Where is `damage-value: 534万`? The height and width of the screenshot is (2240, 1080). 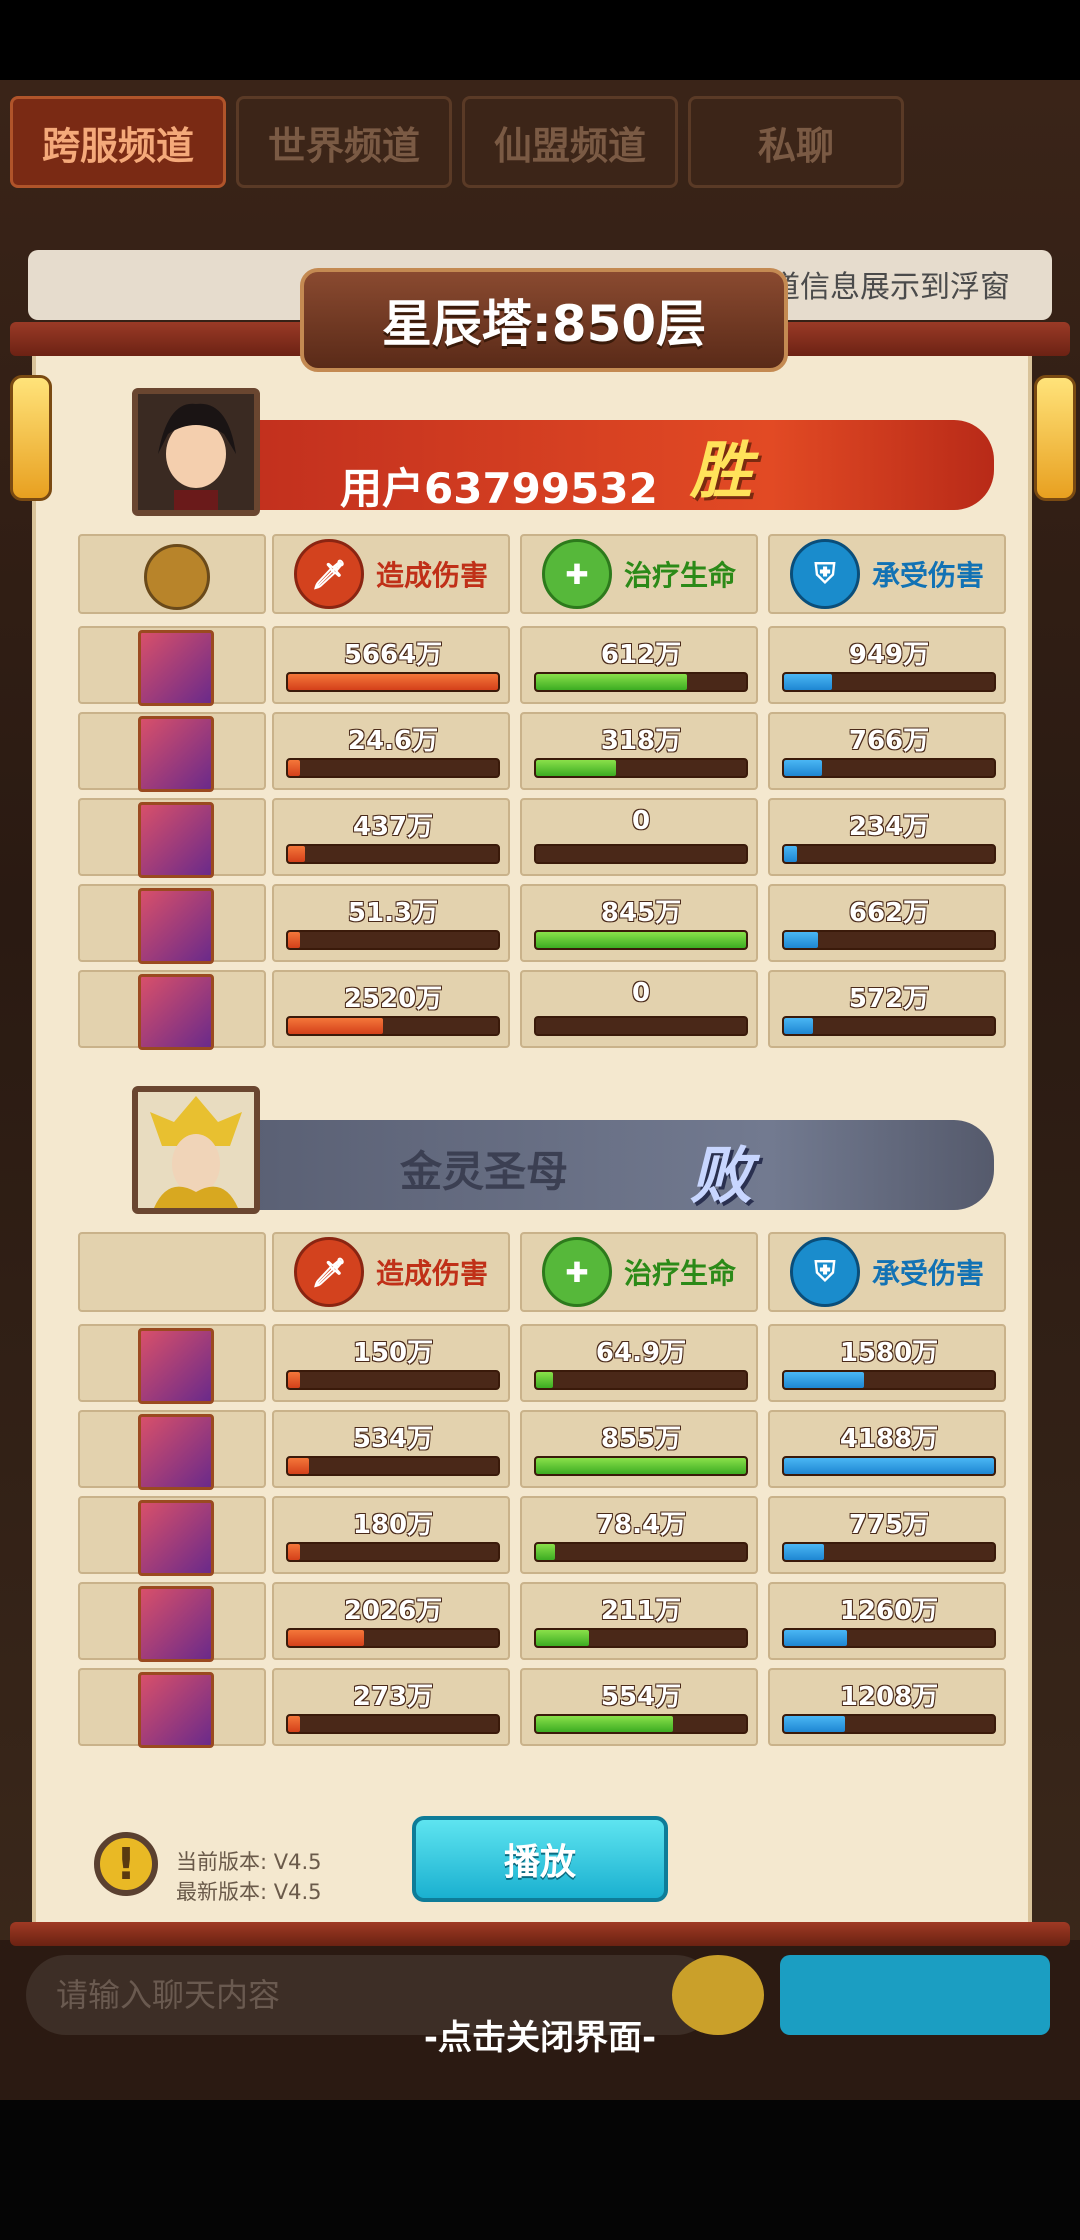
damage-value: 534万 is located at coordinates (393, 1439).